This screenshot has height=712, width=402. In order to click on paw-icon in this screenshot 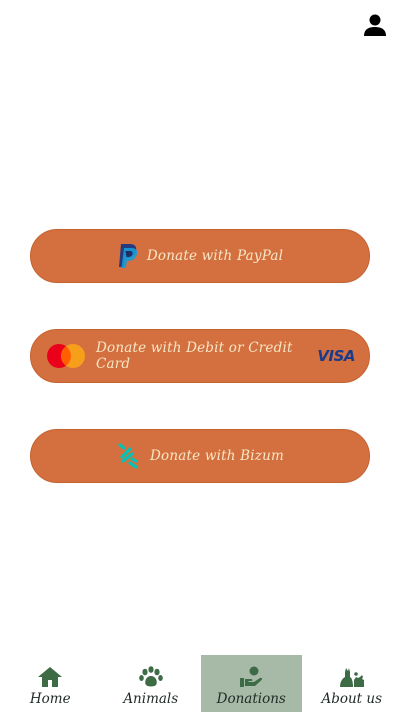, I will do `click(151, 677)`.